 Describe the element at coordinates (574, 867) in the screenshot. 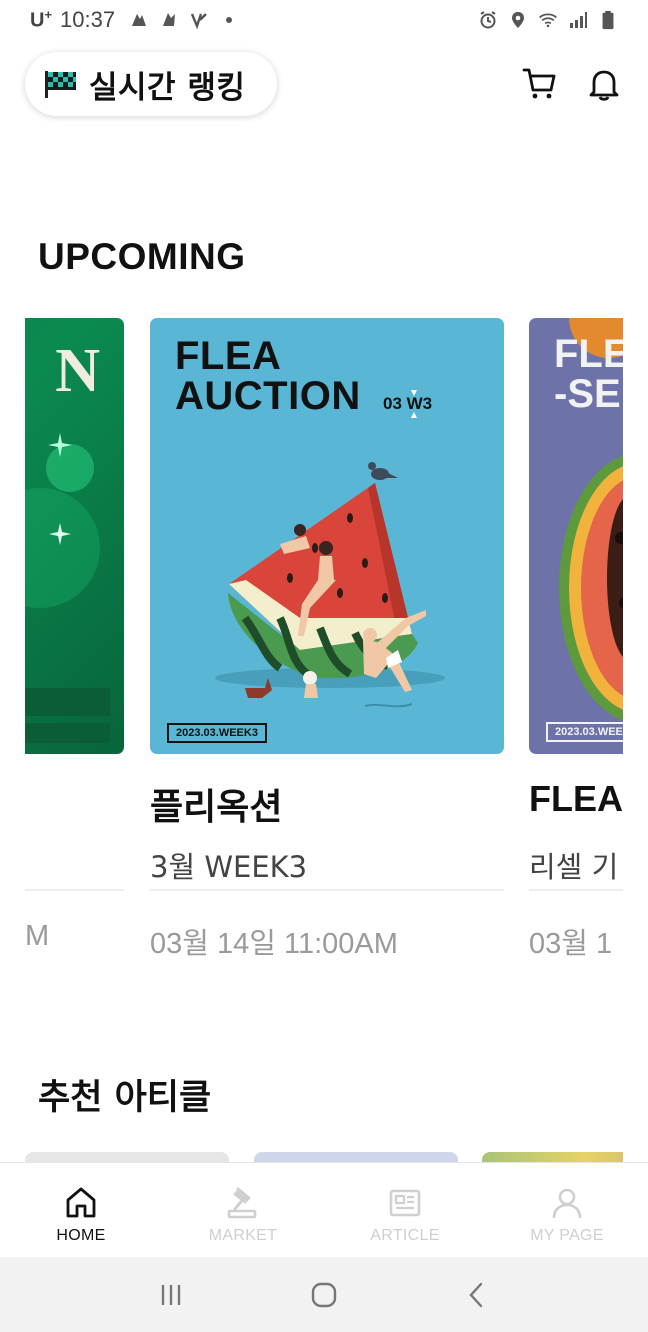

I see `card-subtitle: 리셀 기` at that location.